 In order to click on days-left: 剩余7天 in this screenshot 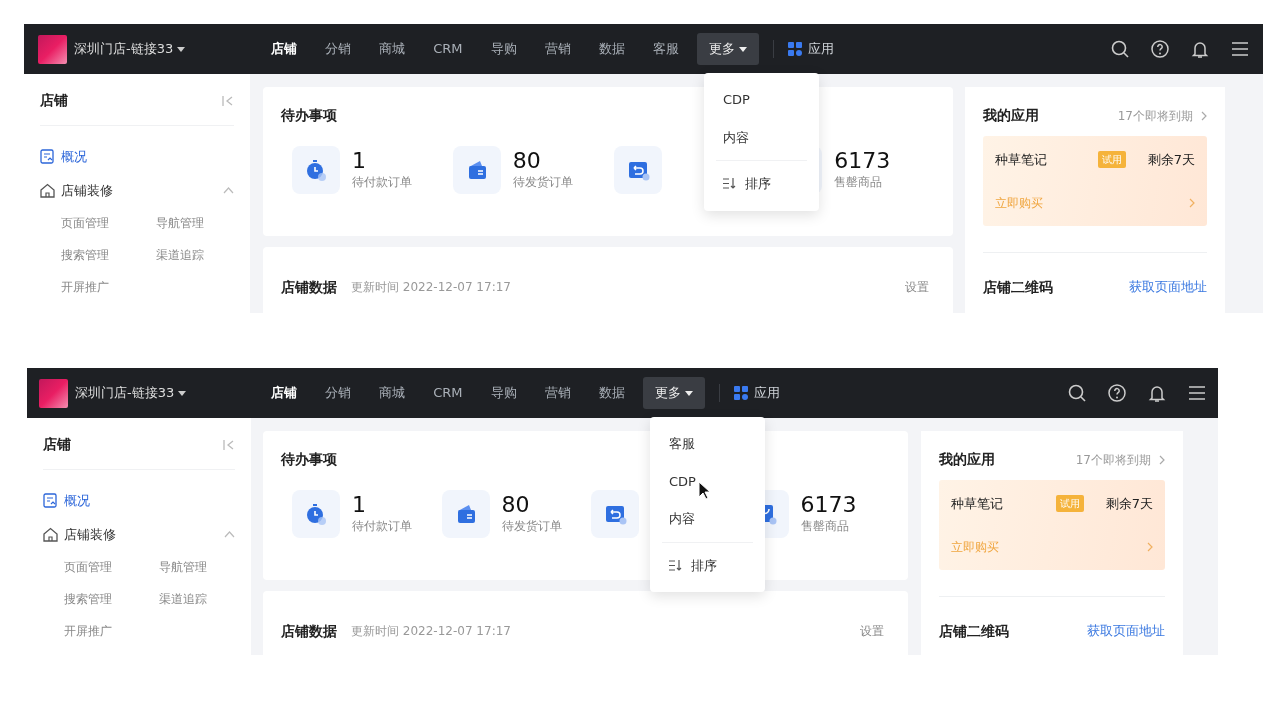, I will do `click(1129, 504)`.